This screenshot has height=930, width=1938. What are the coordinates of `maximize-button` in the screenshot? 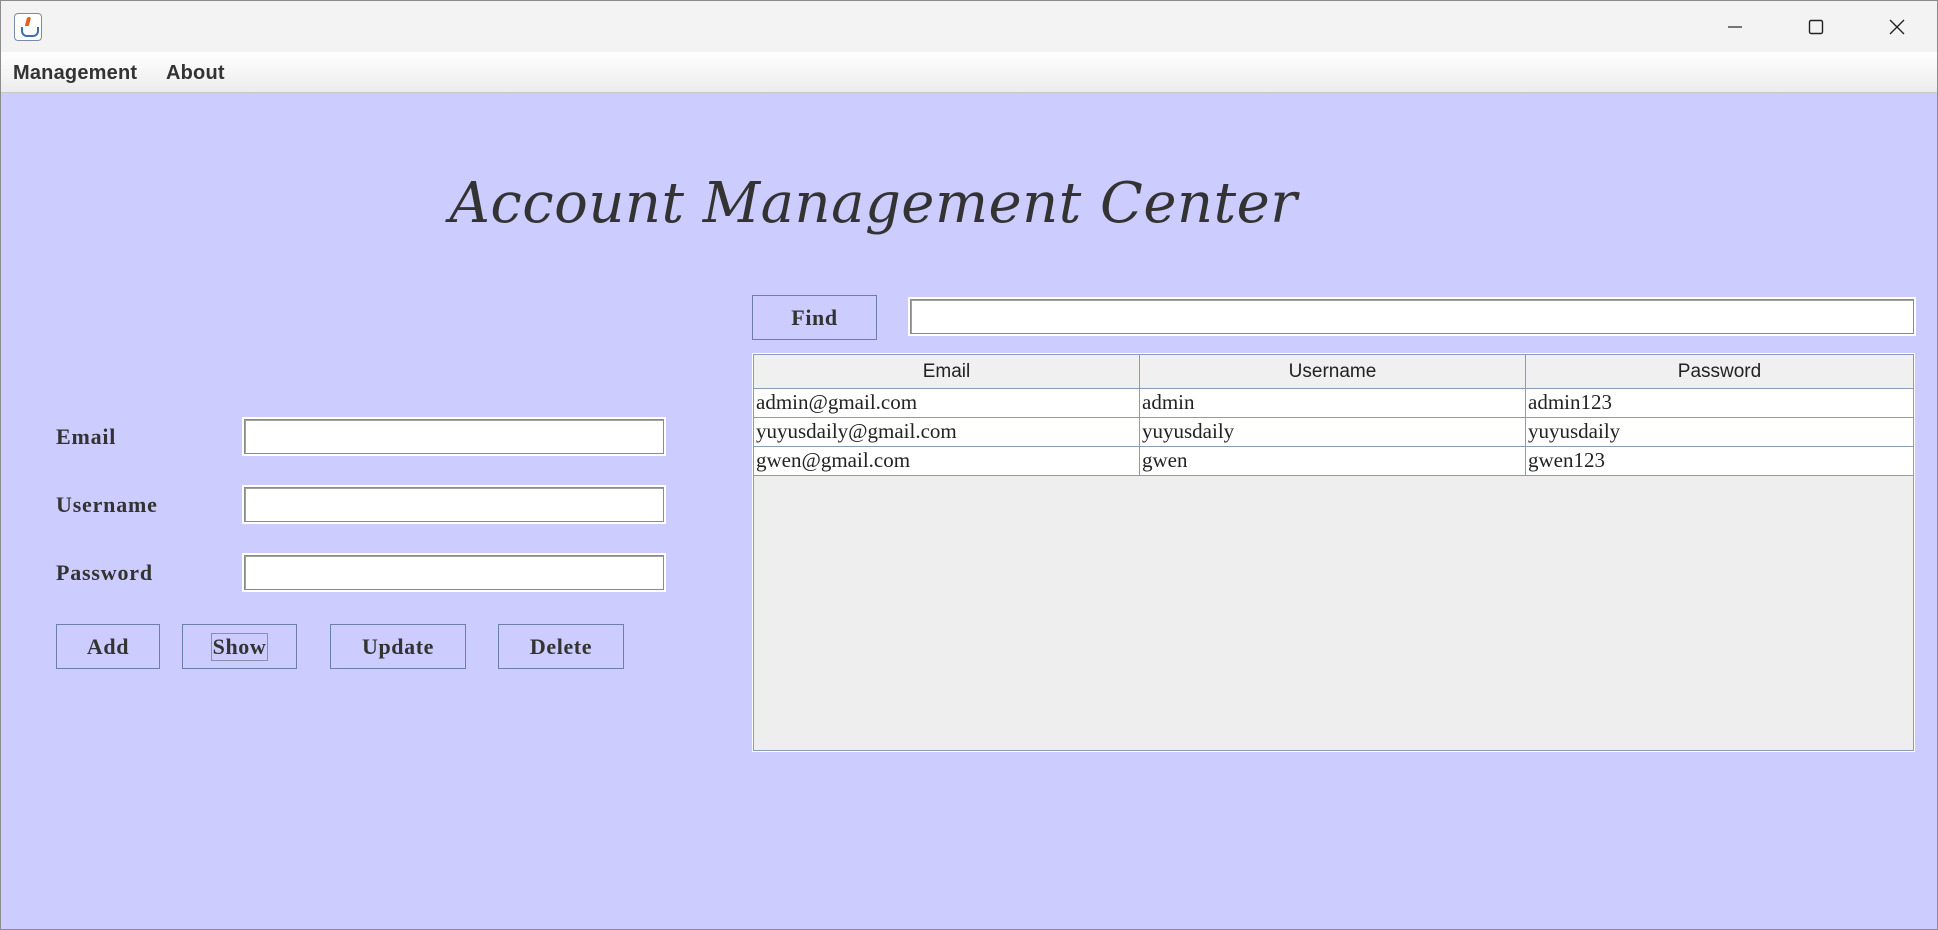 It's located at (1815, 26).